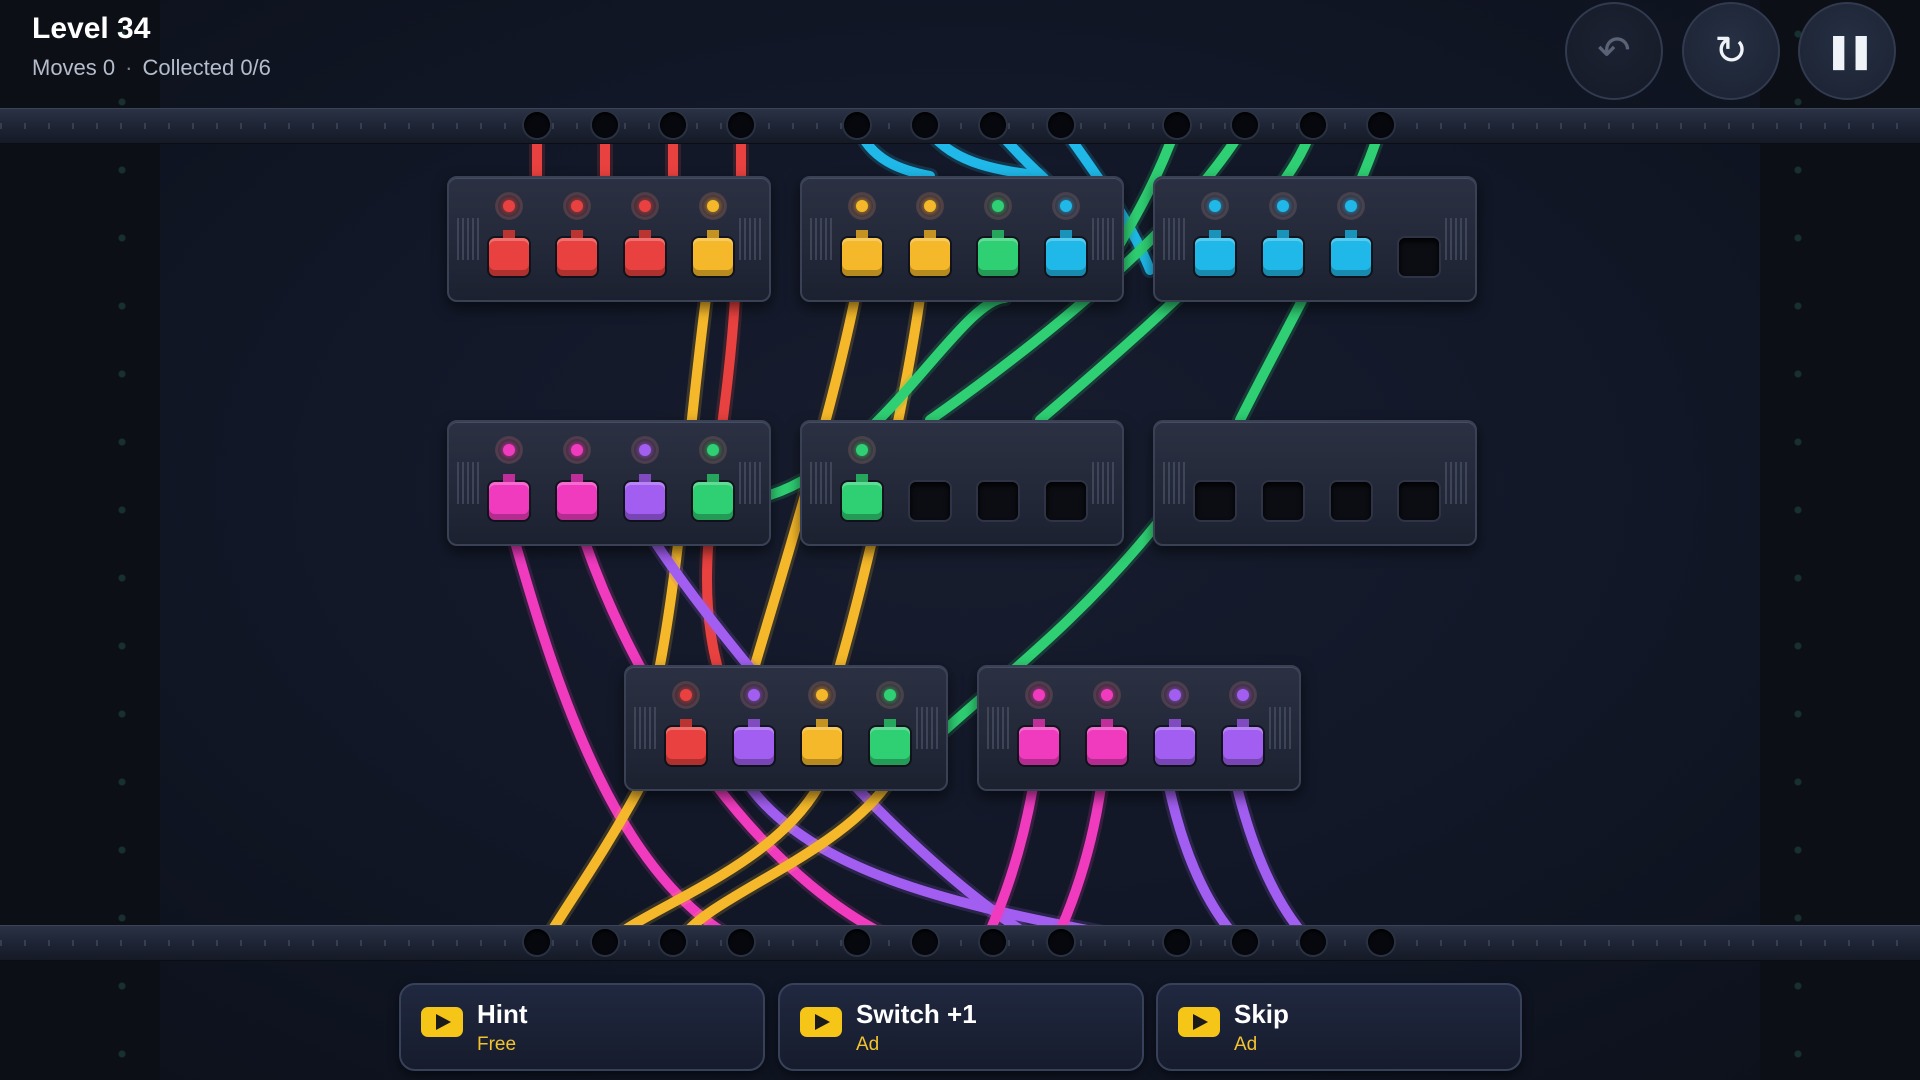  I want to click on module-d, so click(609, 483).